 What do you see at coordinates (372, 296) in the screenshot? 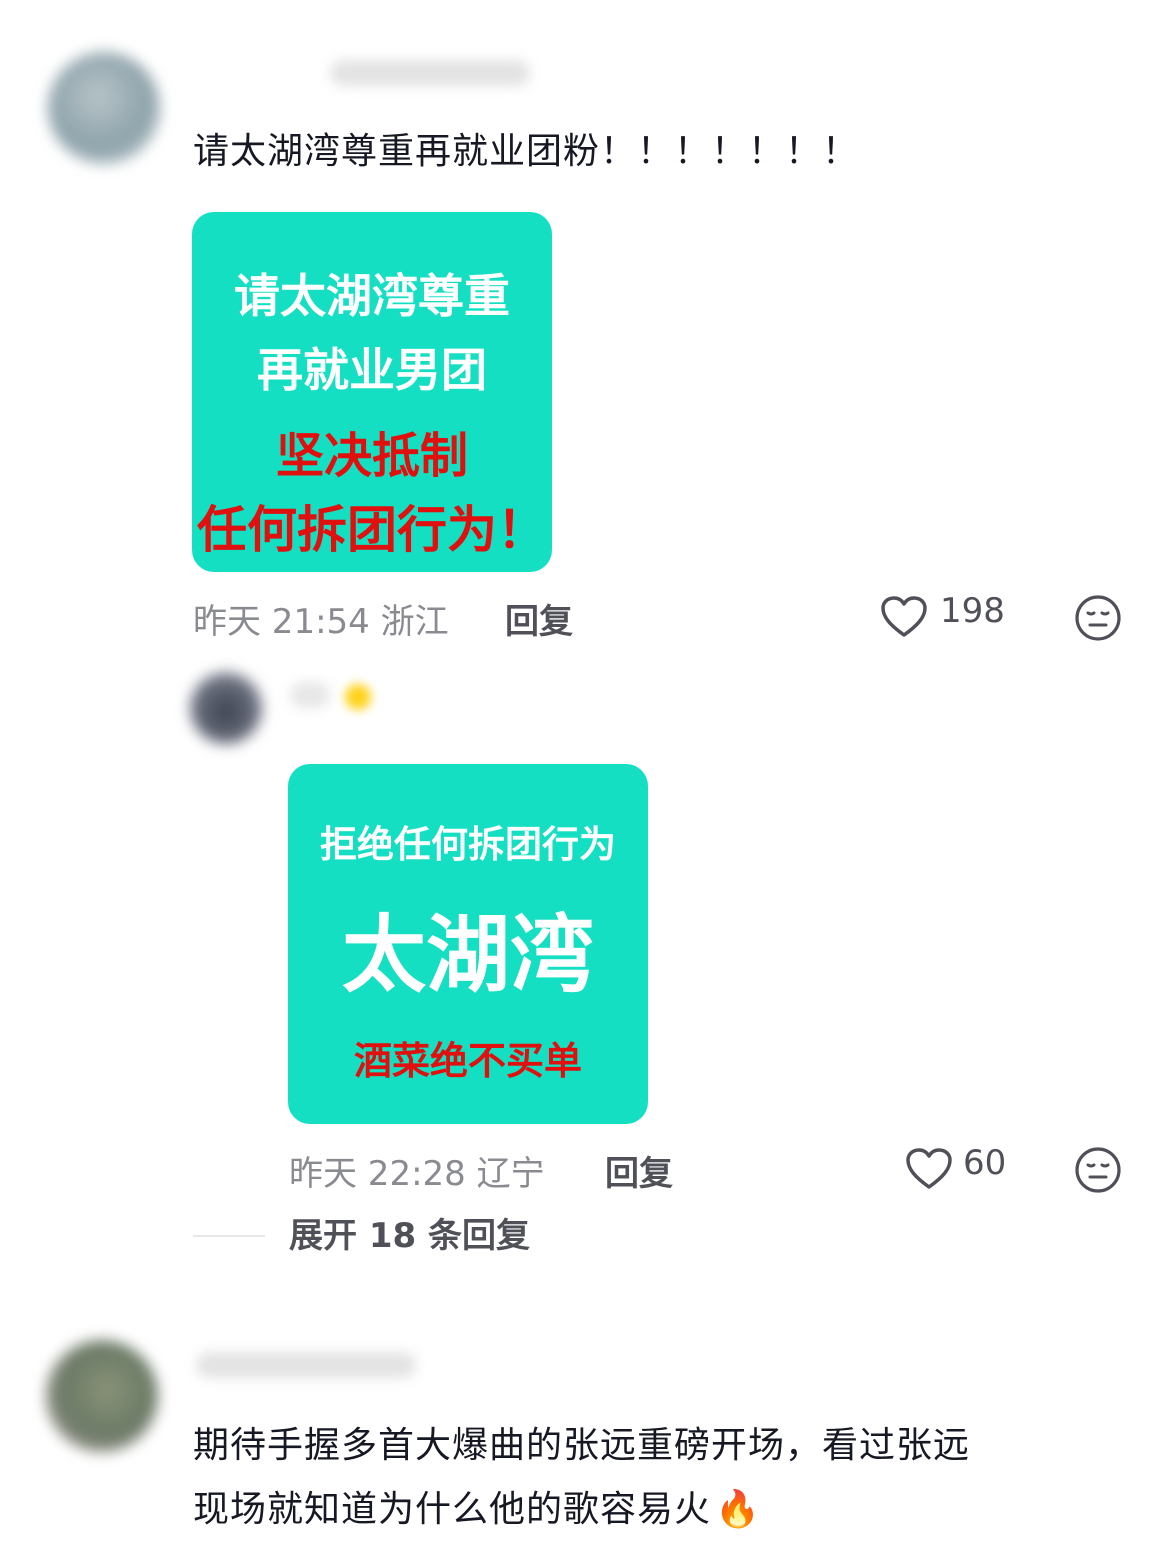
I see `card-line: 请太湖湾尊重` at bounding box center [372, 296].